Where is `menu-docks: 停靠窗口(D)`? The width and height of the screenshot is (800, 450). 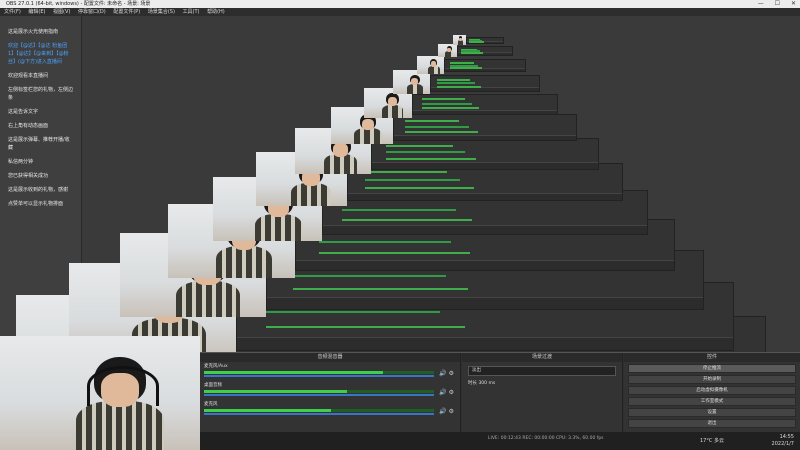 menu-docks: 停靠窗口(D) is located at coordinates (92, 12).